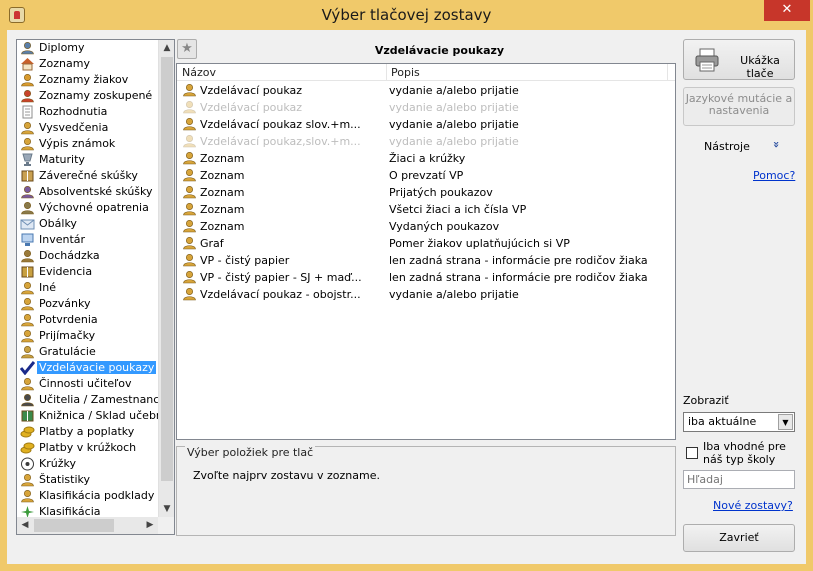 This screenshot has width=813, height=571. I want to click on scroll-up-icon: ▲, so click(166, 48).